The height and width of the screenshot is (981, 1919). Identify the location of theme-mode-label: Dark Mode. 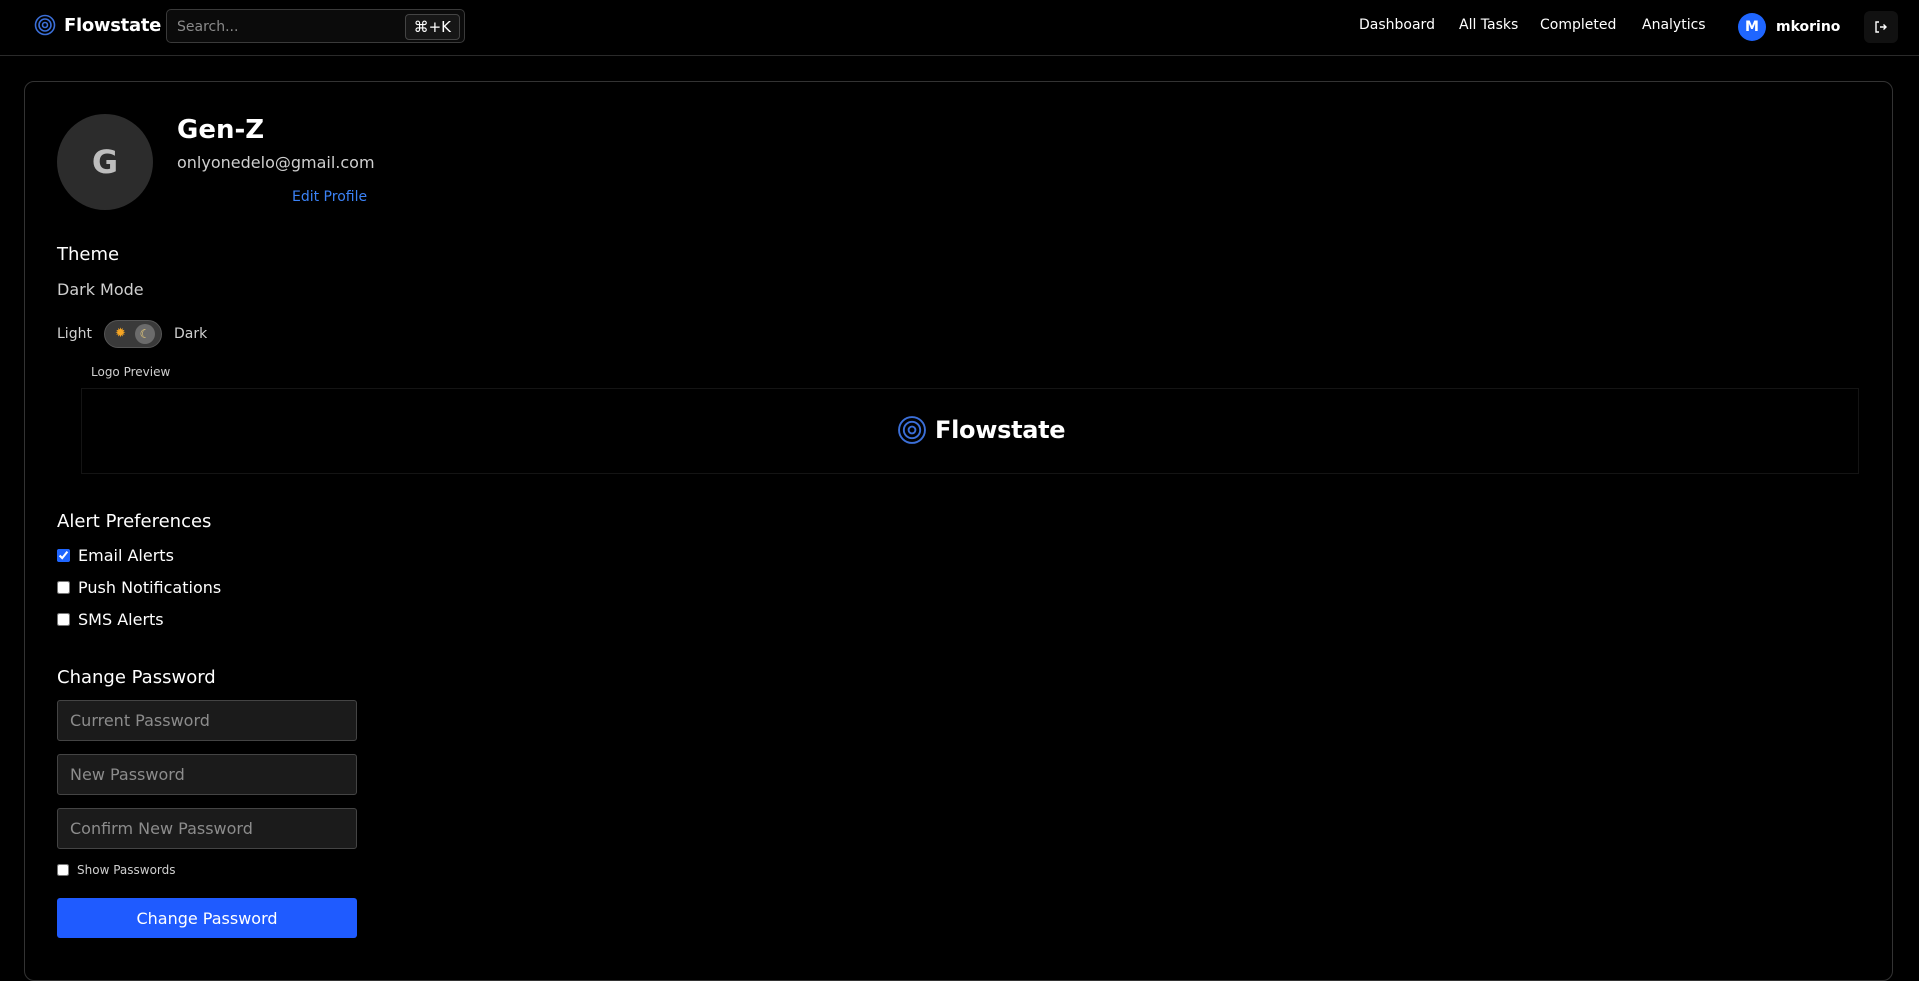
(100, 289).